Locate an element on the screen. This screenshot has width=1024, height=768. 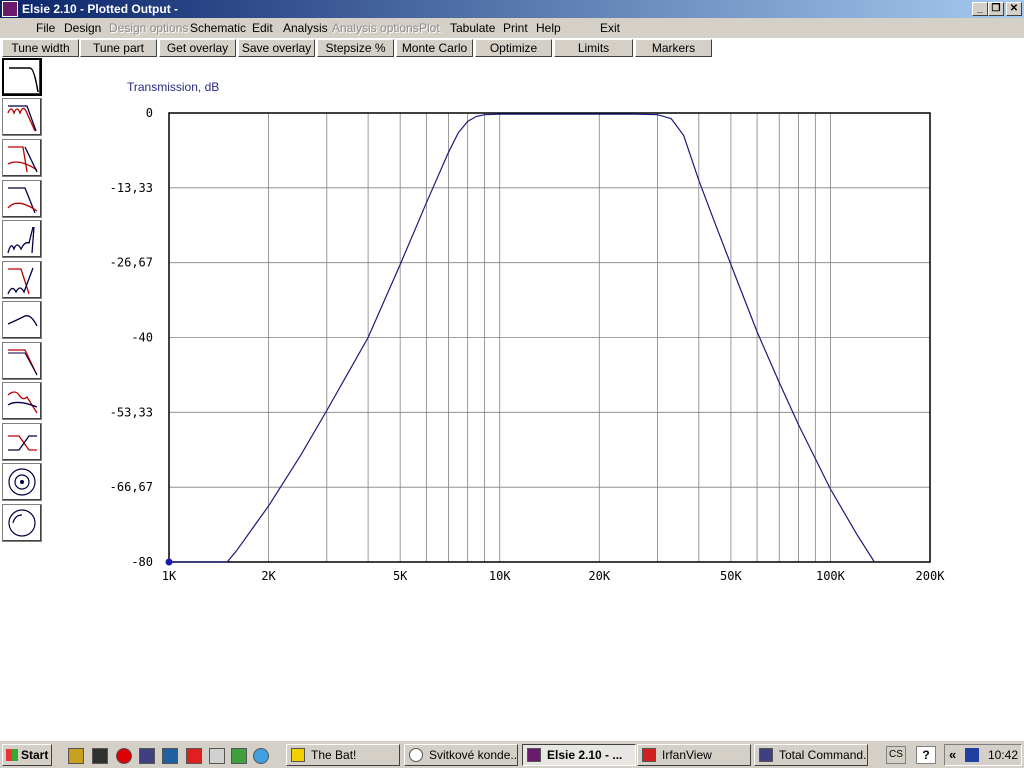
limits-button: Limits is located at coordinates (593, 48).